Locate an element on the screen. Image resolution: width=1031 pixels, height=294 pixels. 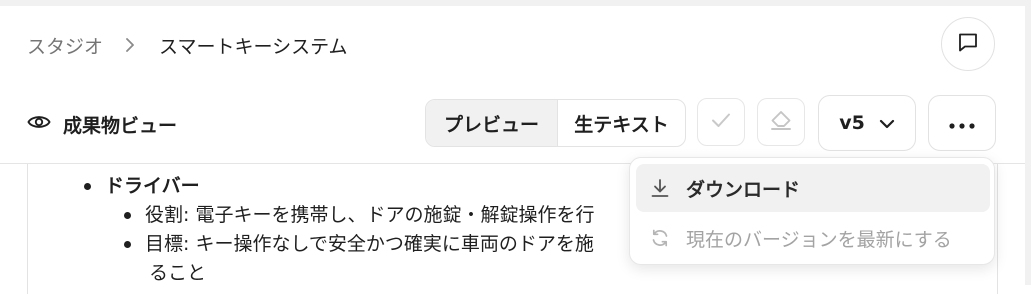
tab-preview: プレビュー is located at coordinates (492, 123).